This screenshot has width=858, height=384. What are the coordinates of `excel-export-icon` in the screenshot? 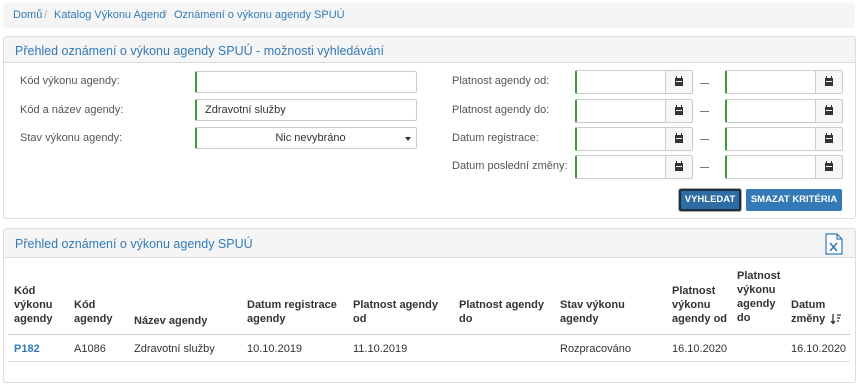 It's located at (834, 244).